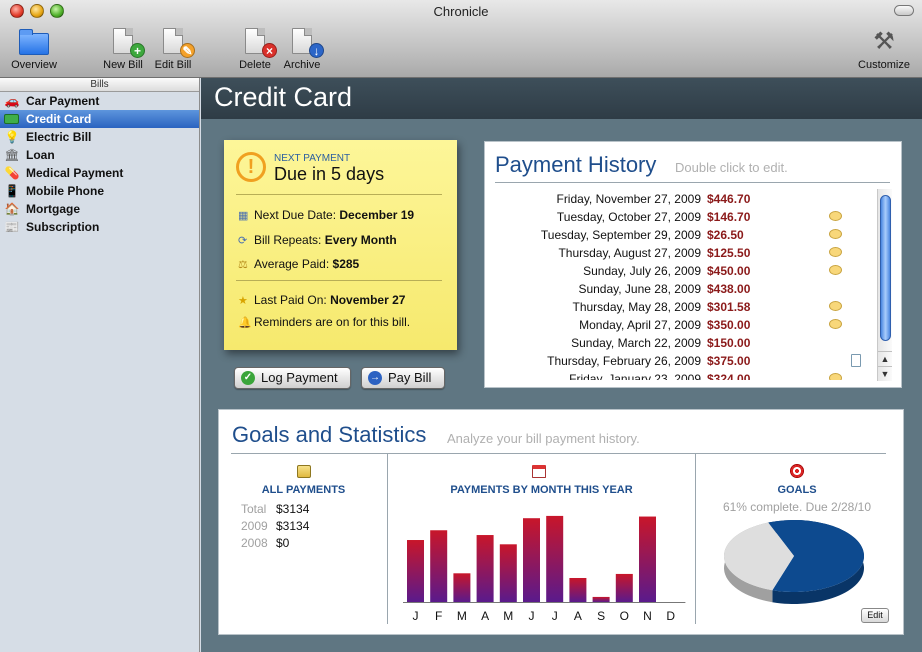 The width and height of the screenshot is (922, 652). I want to click on history-row: Tuesday, September 29, 2009 $26.50, so click(686, 235).